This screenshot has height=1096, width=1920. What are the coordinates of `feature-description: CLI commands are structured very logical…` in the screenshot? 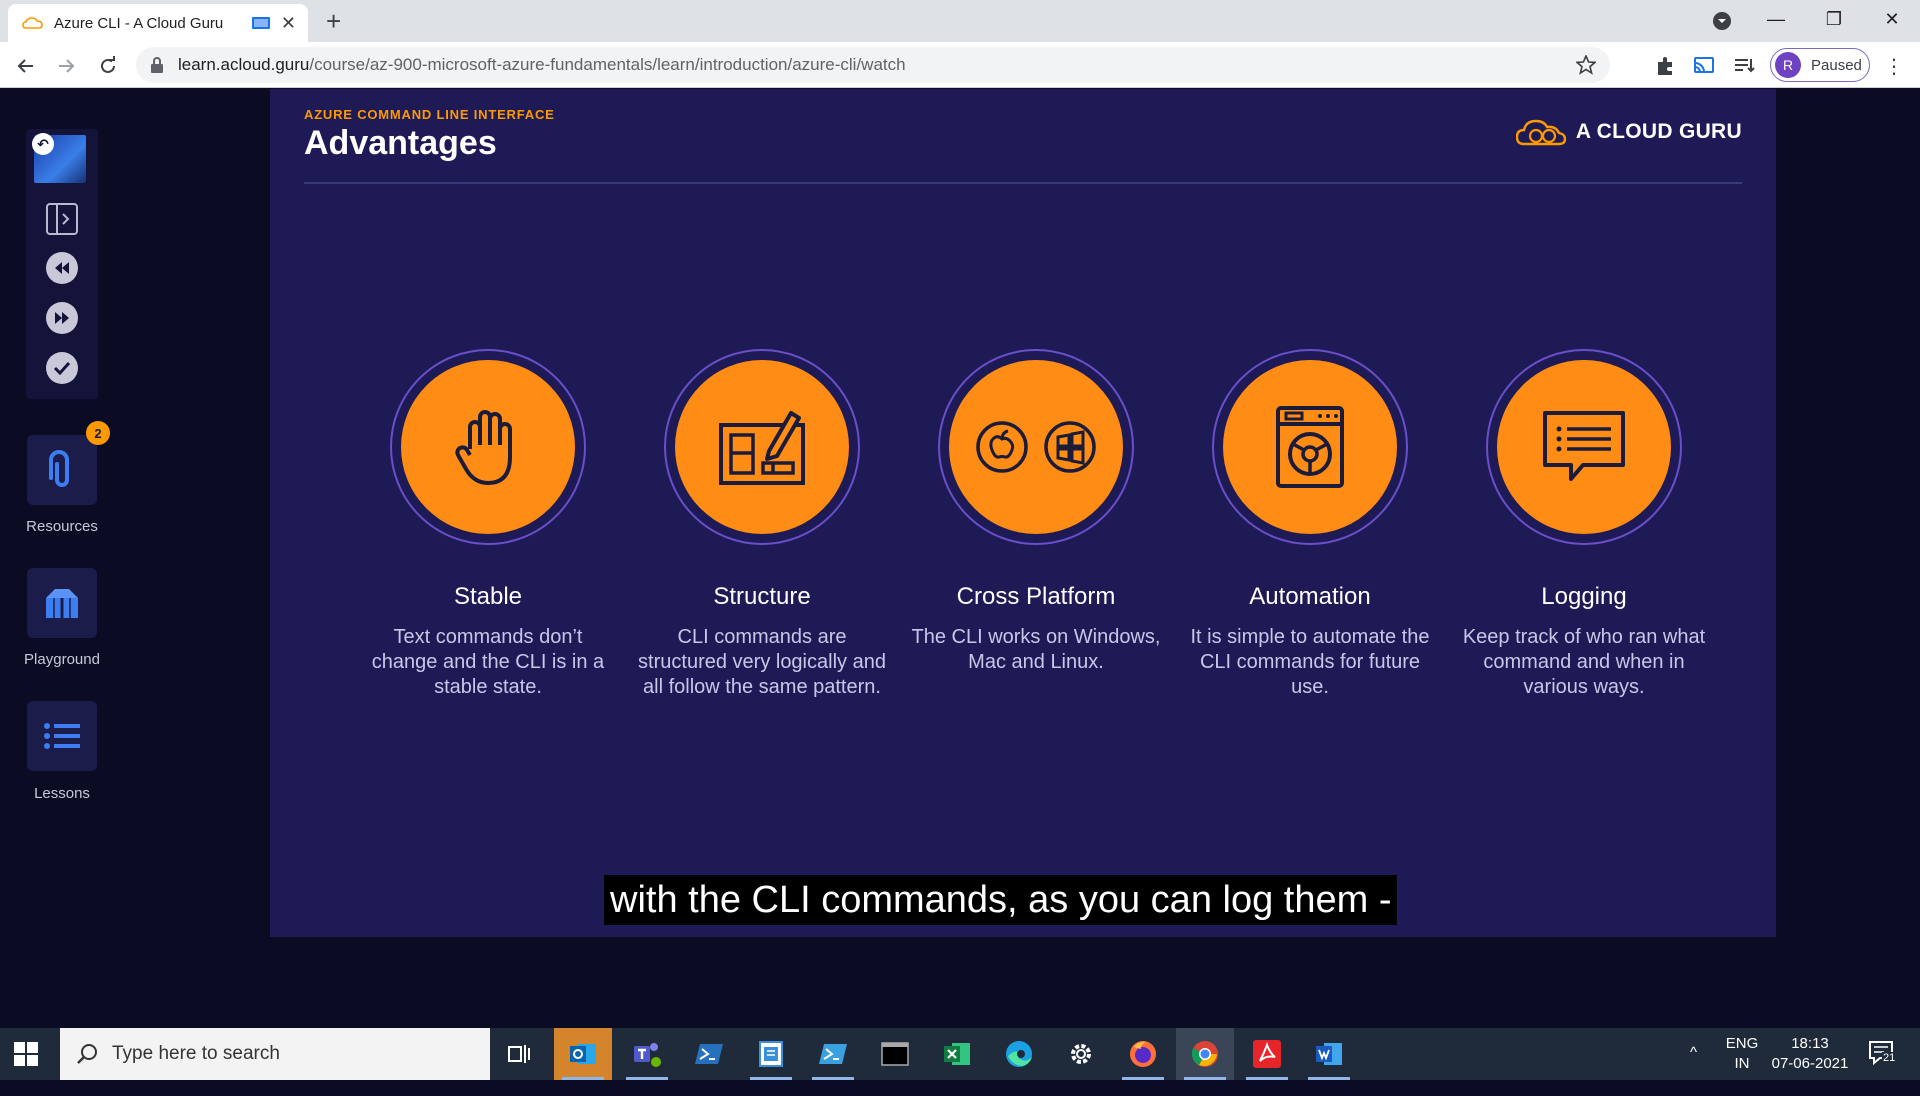 It's located at (762, 662).